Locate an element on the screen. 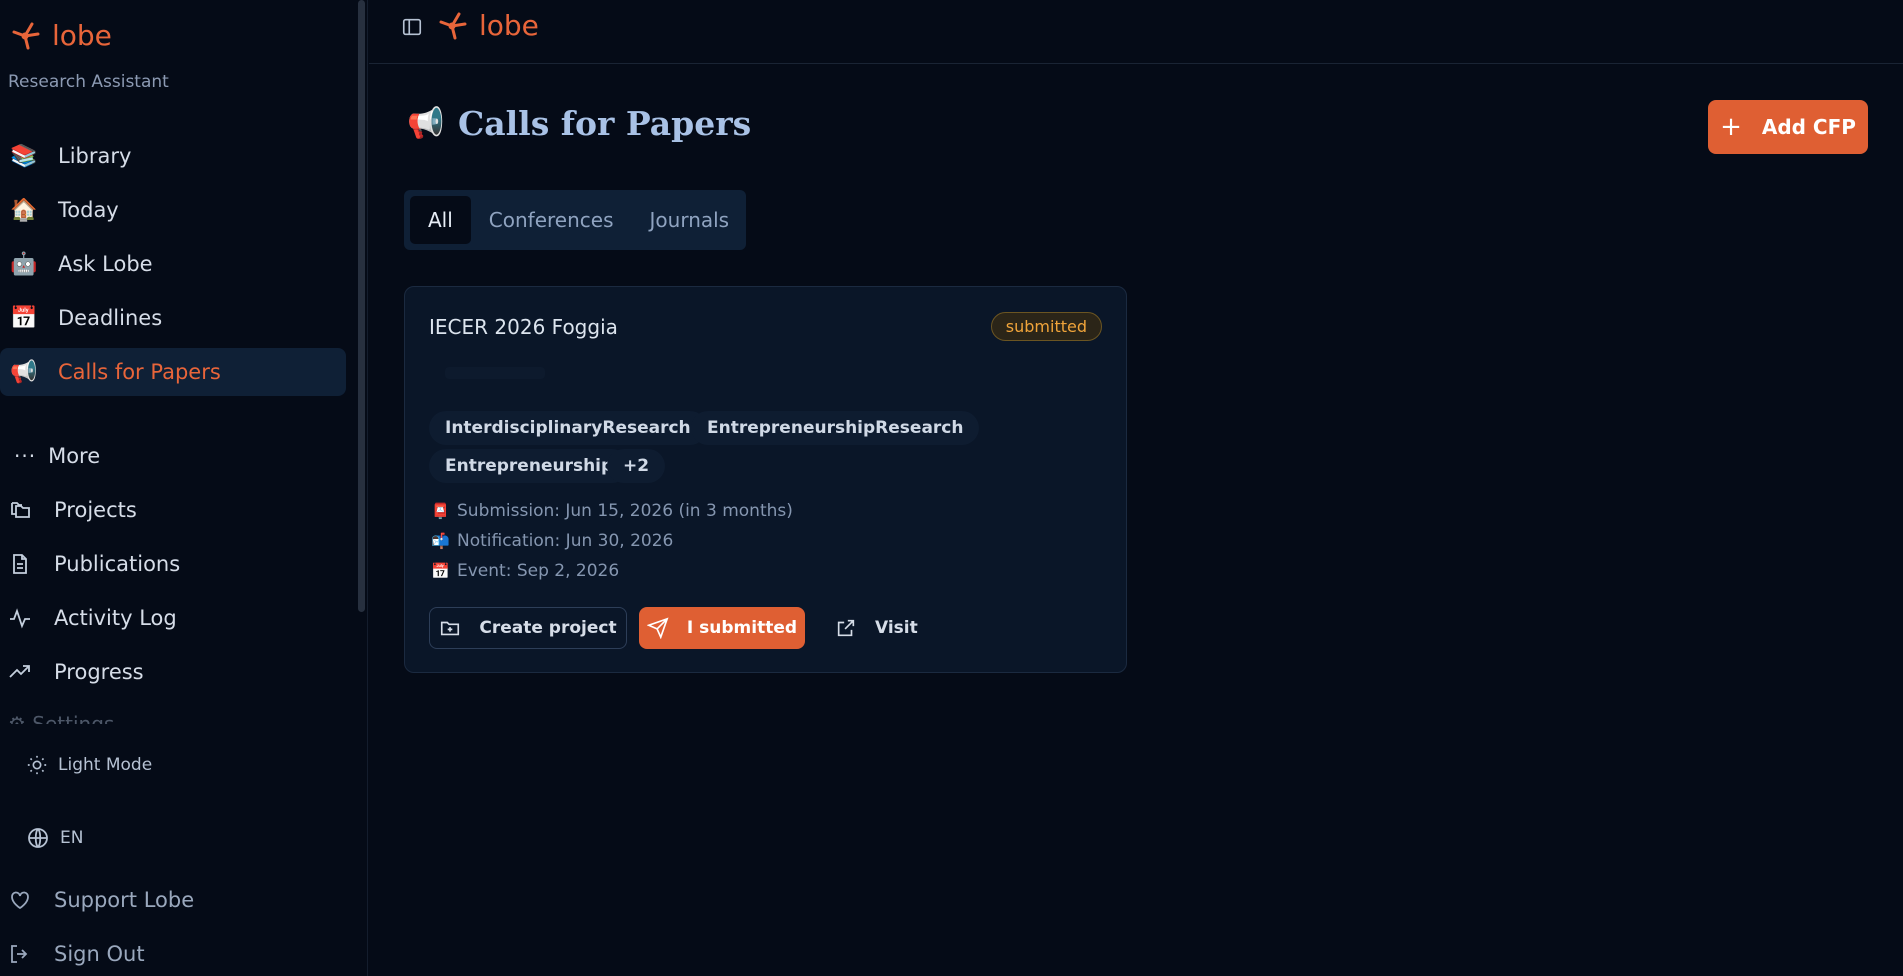 This screenshot has height=976, width=1903. brand-name: lobe is located at coordinates (82, 35).